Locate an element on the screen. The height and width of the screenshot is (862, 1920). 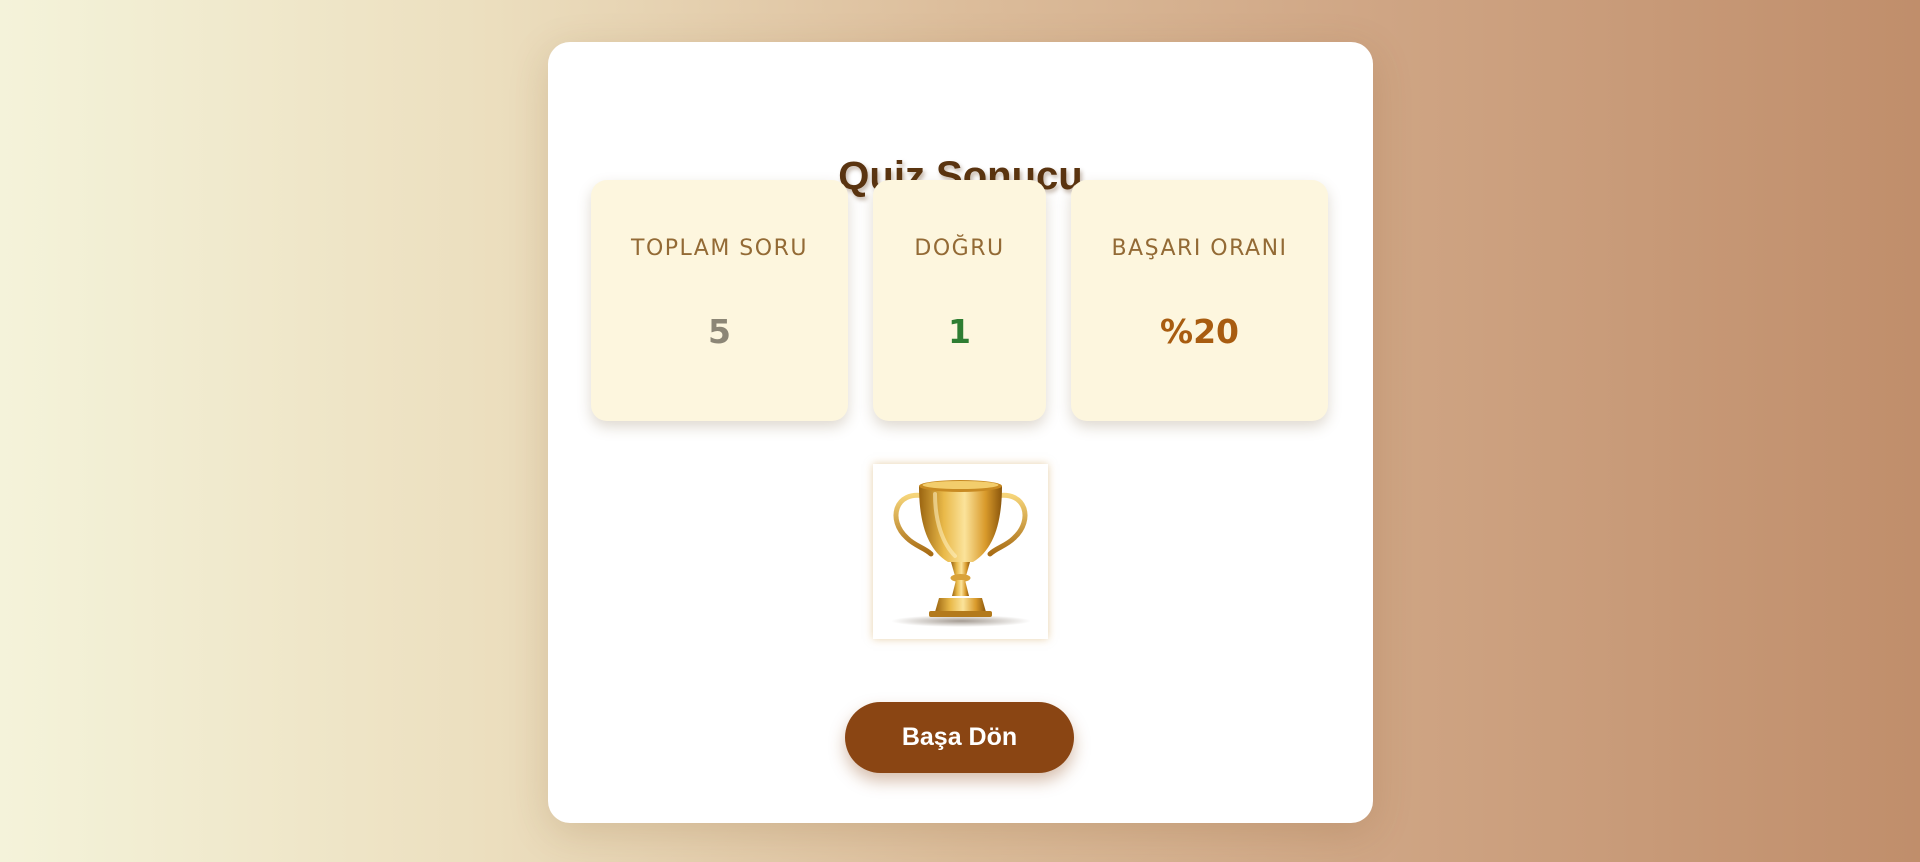
trophy-image is located at coordinates (960, 551).